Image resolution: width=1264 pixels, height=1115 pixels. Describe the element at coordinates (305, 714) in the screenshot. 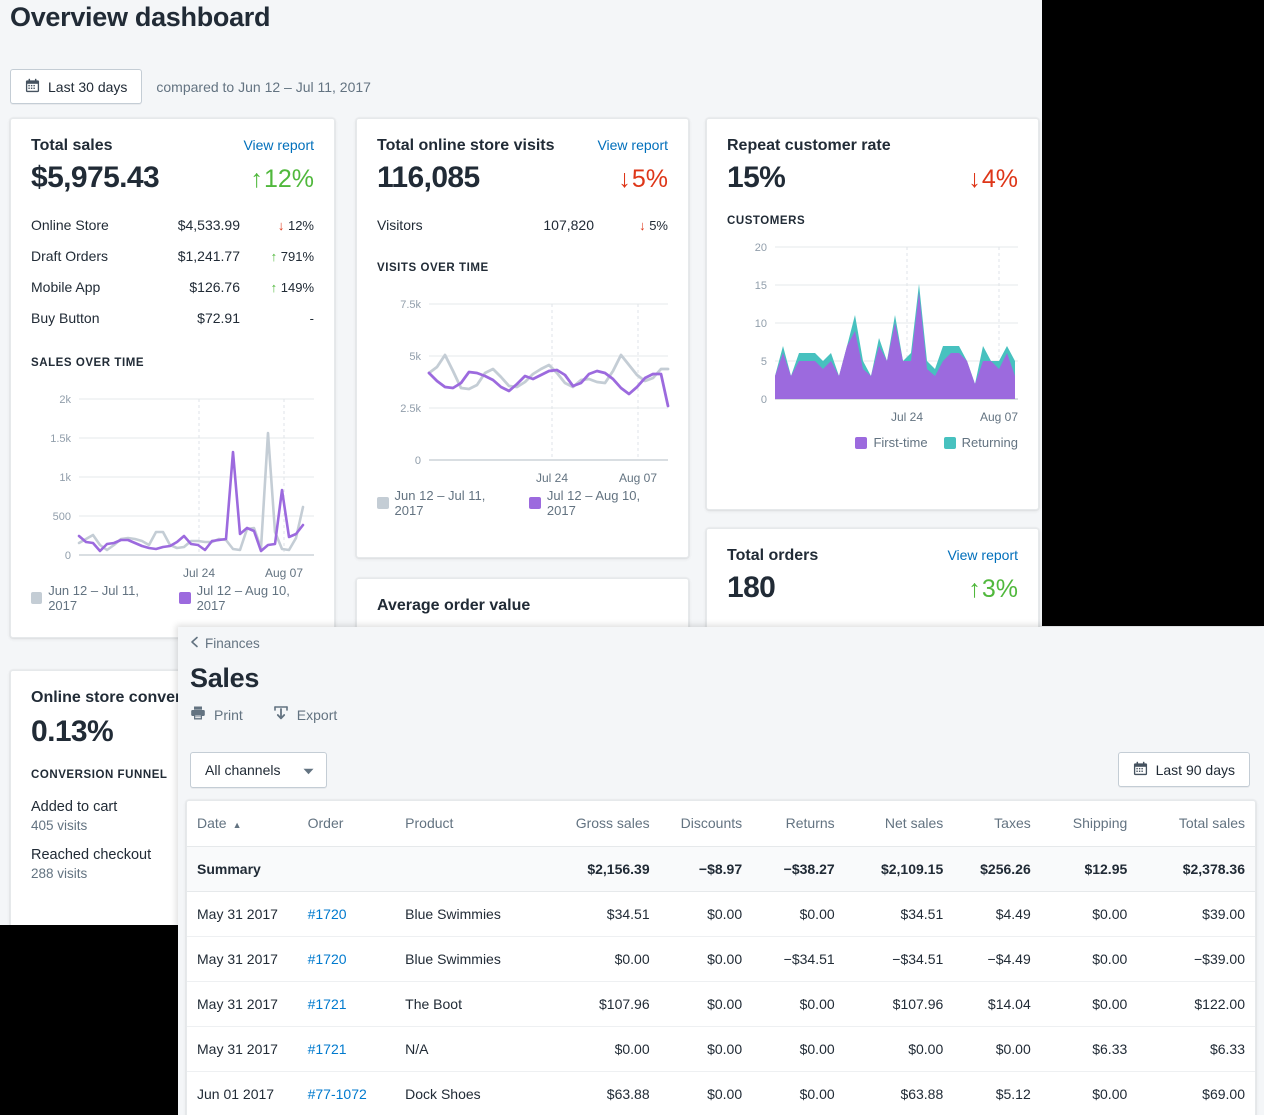

I see `export-button: Export` at that location.